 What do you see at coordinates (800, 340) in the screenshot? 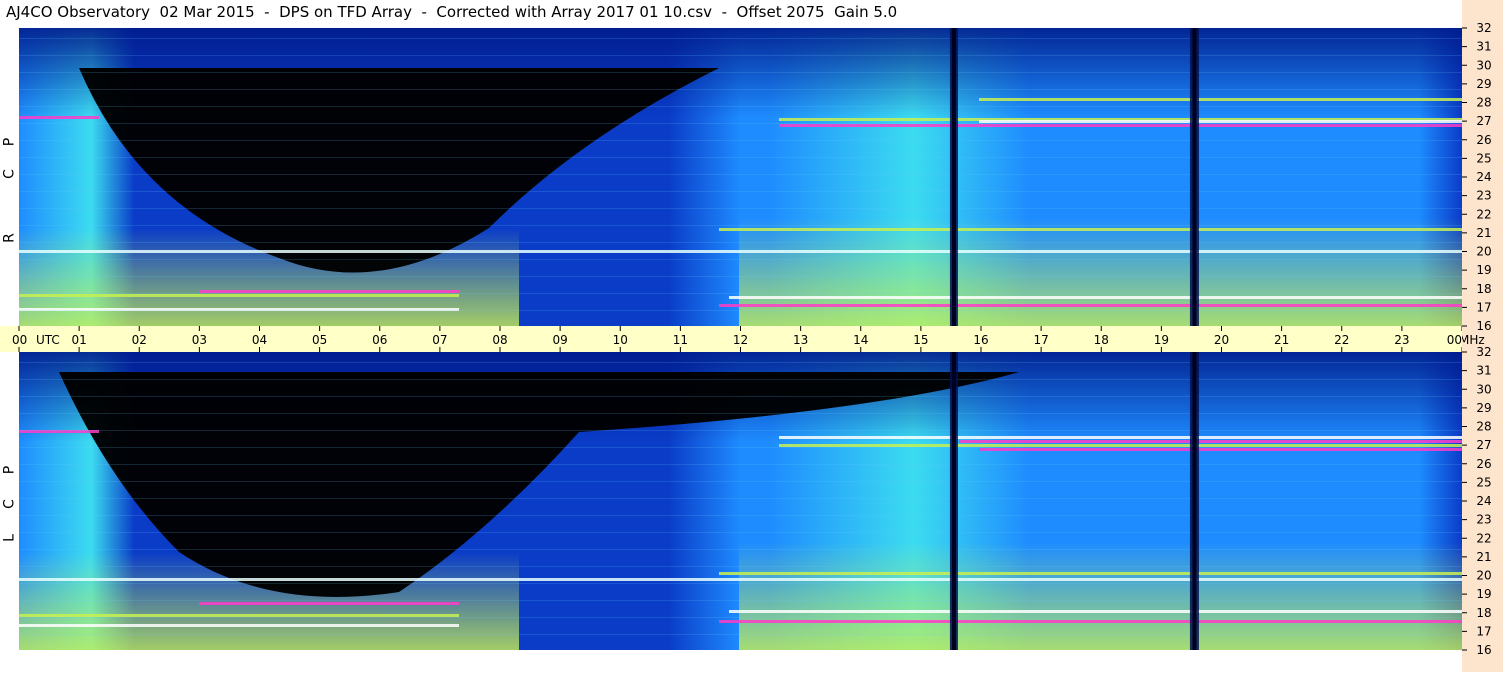
I see `time-tick-label: 13` at bounding box center [800, 340].